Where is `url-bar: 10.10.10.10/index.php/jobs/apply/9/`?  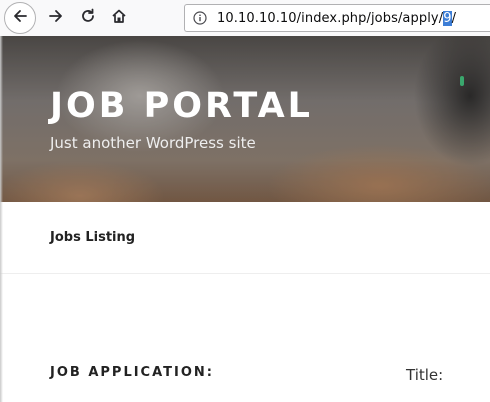
url-bar: 10.10.10.10/index.php/jobs/apply/9/ is located at coordinates (337, 18).